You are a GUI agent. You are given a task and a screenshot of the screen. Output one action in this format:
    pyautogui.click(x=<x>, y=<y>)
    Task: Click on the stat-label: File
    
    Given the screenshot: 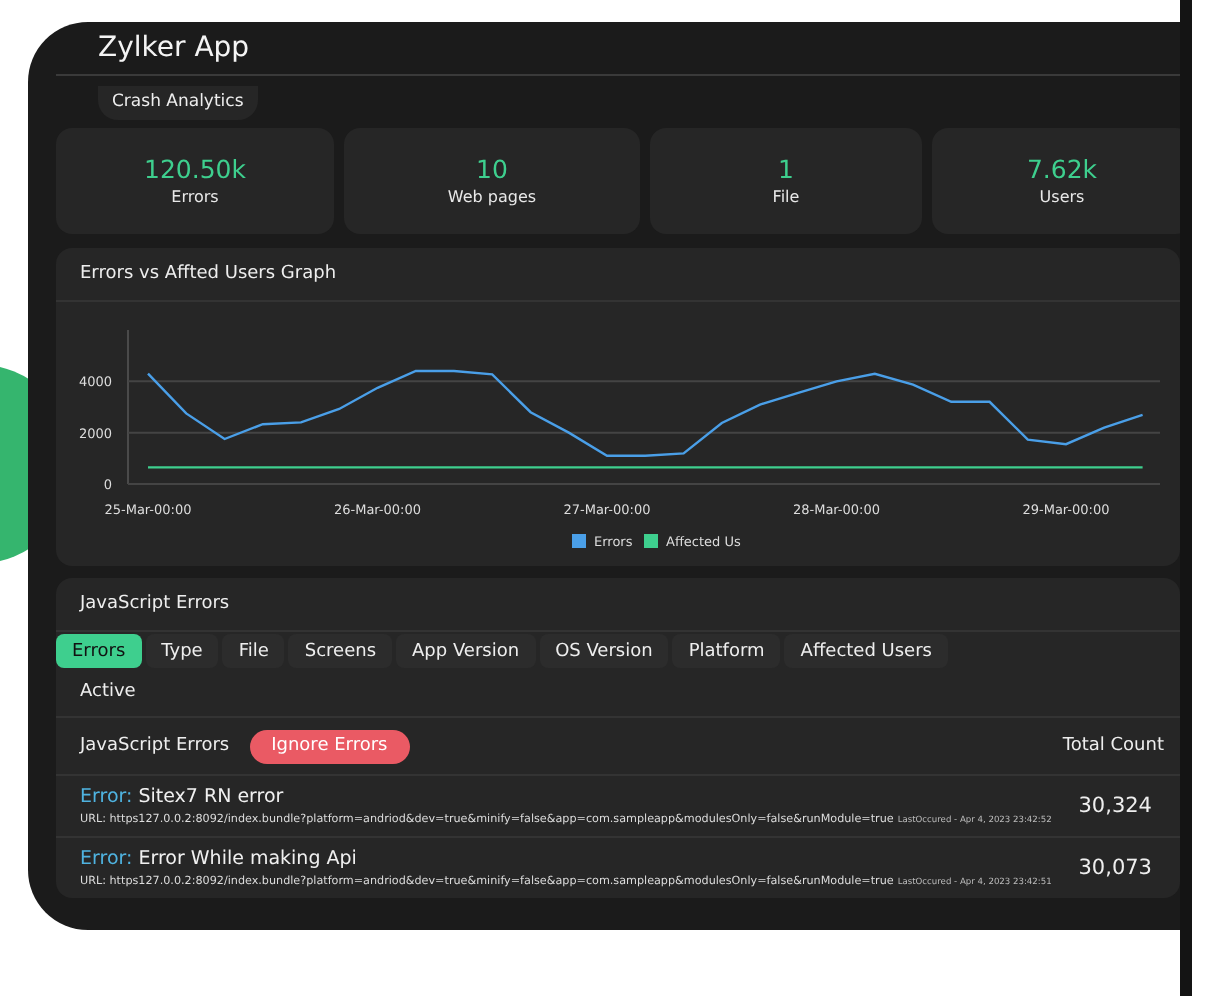 What is the action you would take?
    pyautogui.click(x=786, y=197)
    